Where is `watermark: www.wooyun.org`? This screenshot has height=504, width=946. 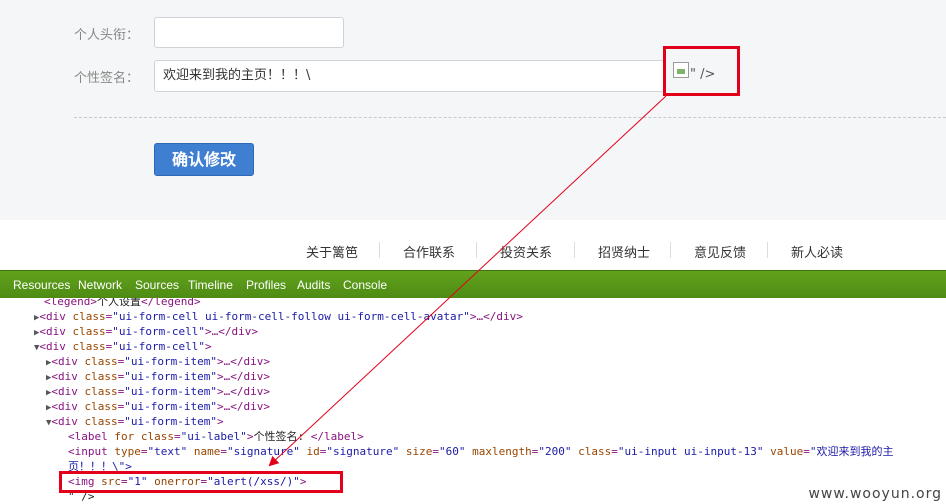 watermark: www.wooyun.org is located at coordinates (875, 494).